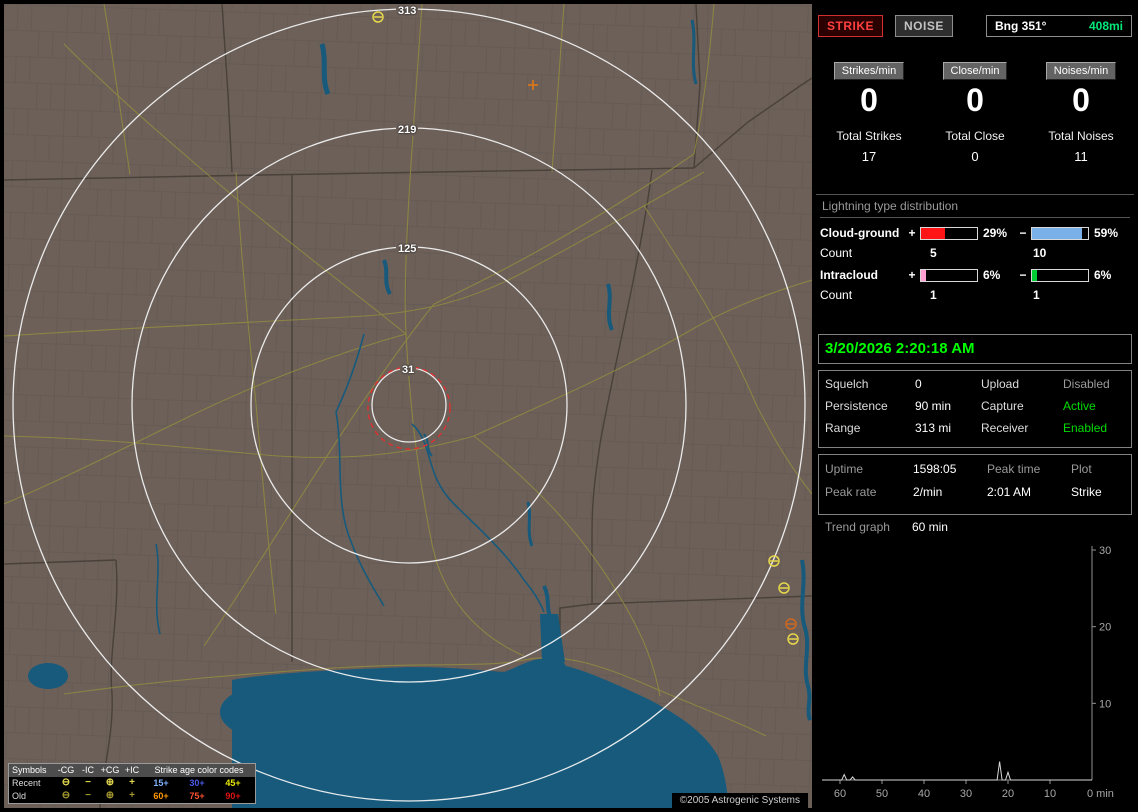  Describe the element at coordinates (1059, 26) in the screenshot. I see `bearing-range-display: Bng 351° 408mi` at that location.